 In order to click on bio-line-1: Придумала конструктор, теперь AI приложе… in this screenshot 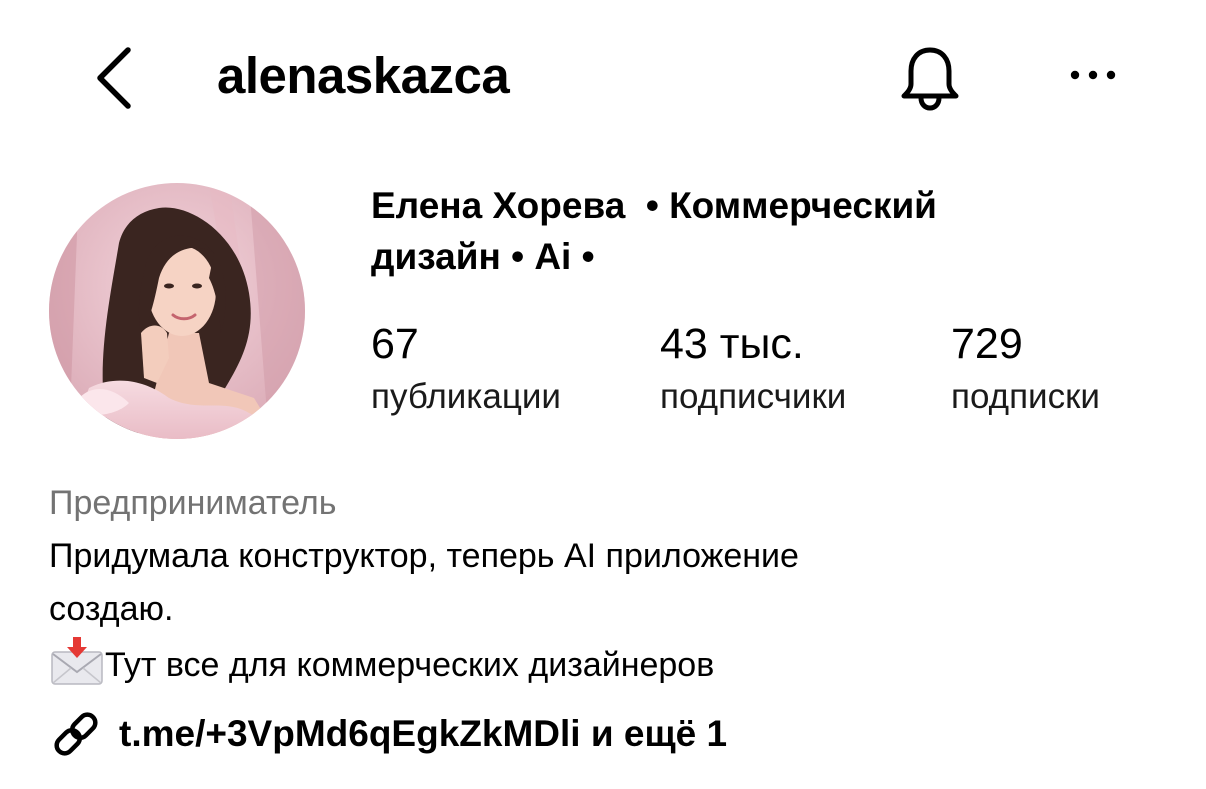, I will do `click(424, 556)`.